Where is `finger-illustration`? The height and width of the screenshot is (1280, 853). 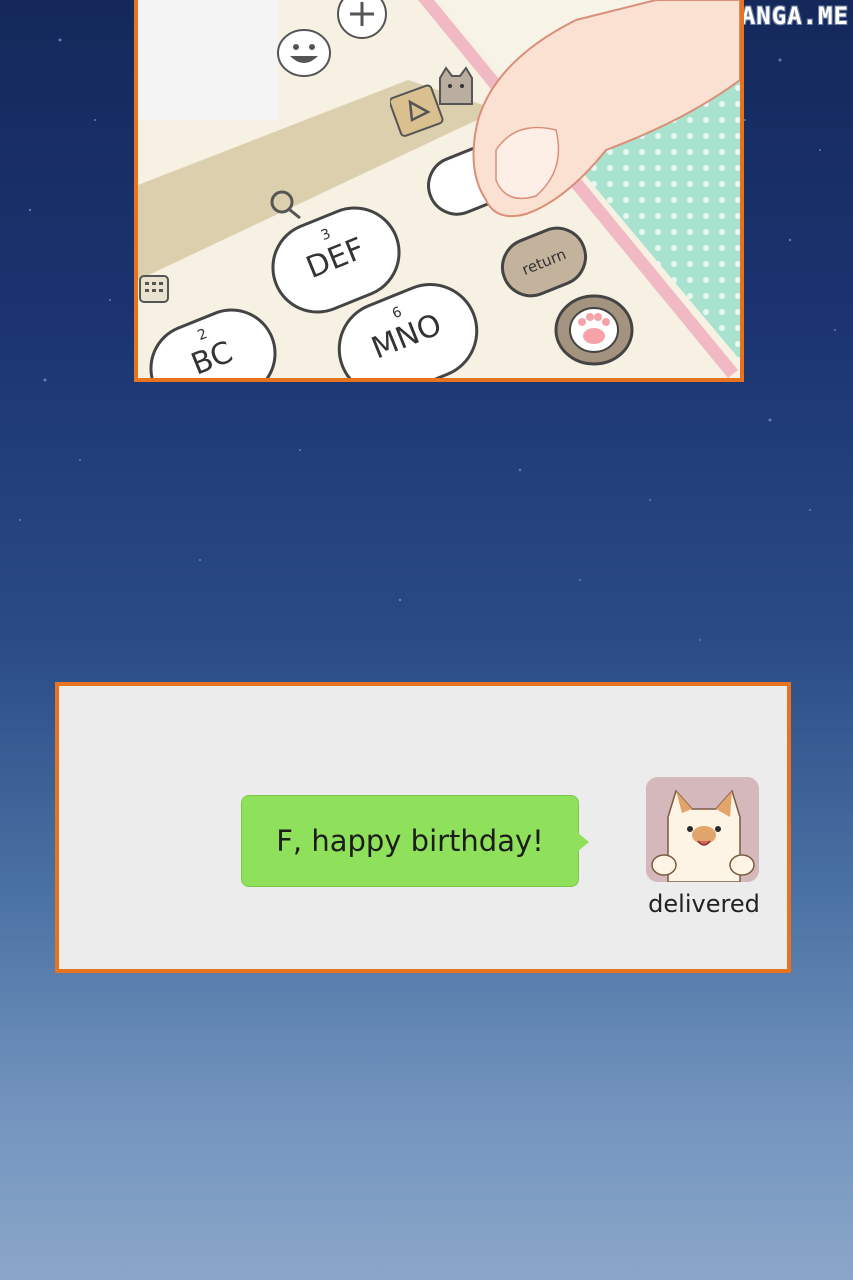 finger-illustration is located at coordinates (606, 109).